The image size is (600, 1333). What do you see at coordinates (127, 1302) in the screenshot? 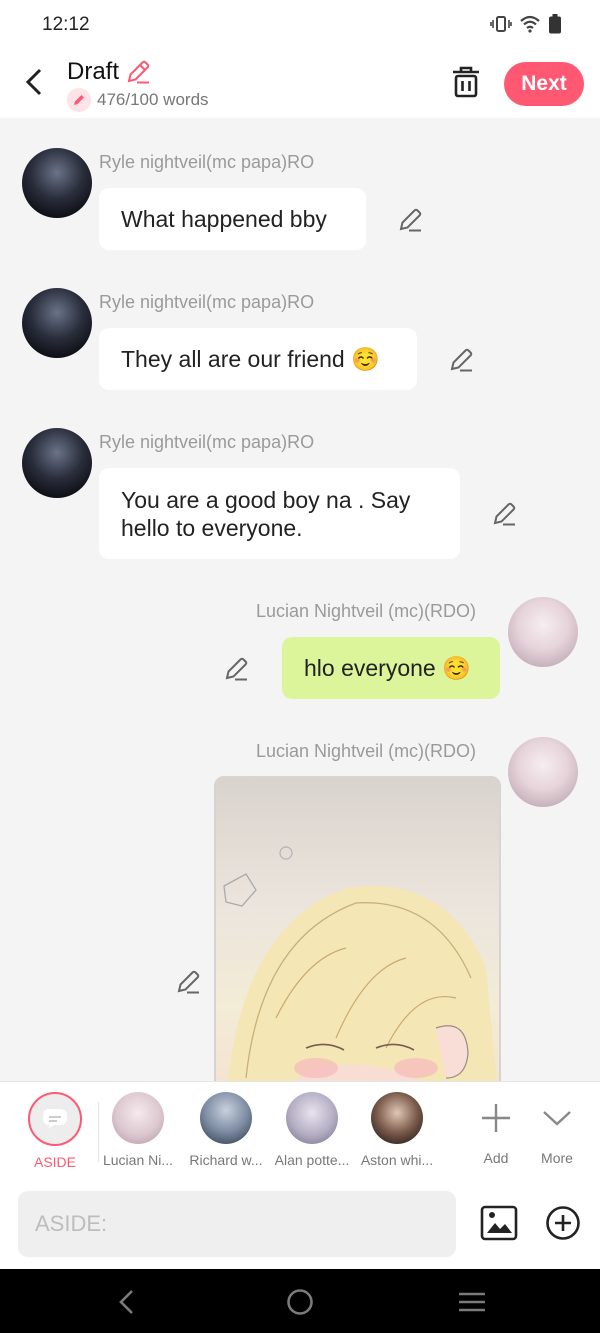
I see `nav-back-icon` at bounding box center [127, 1302].